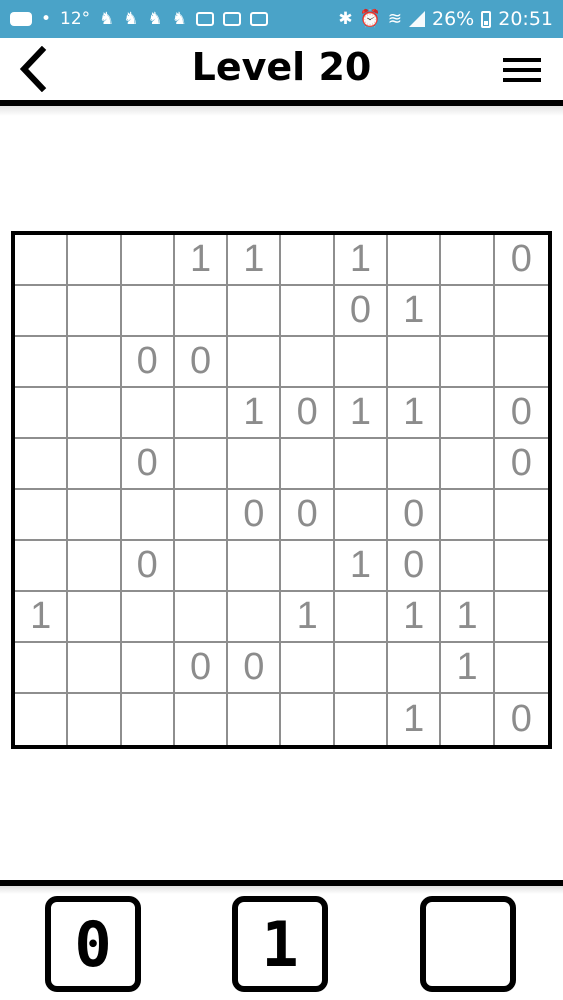 The height and width of the screenshot is (1000, 563). What do you see at coordinates (93, 944) in the screenshot?
I see `key-zero-button: 0` at bounding box center [93, 944].